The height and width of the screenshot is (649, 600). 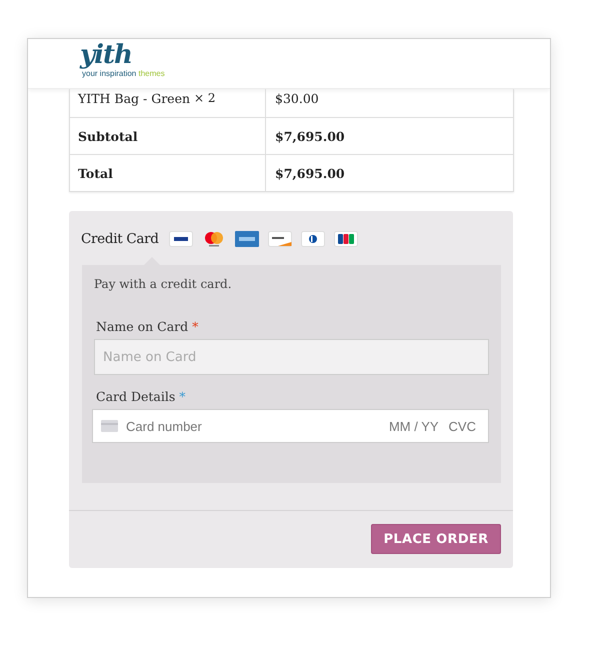 I want to click on table-cell-text: $30.00, so click(x=297, y=99).